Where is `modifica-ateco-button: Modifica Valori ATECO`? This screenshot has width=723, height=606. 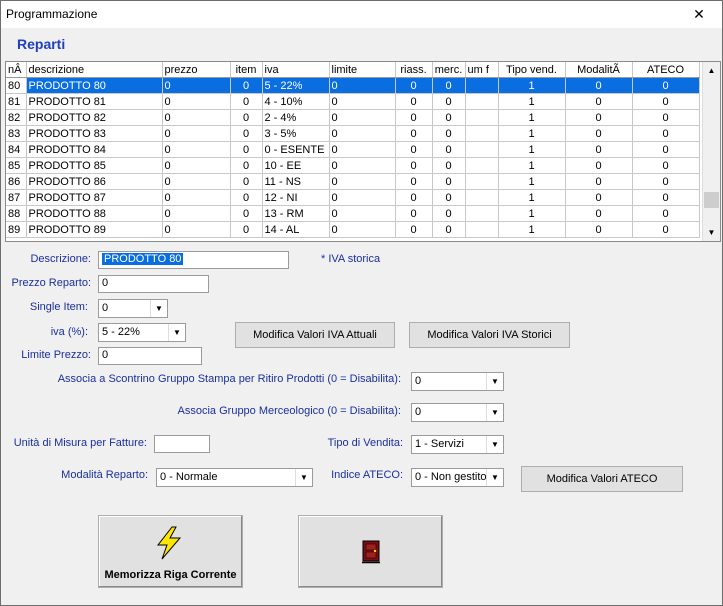
modifica-ateco-button: Modifica Valori ATECO is located at coordinates (602, 479).